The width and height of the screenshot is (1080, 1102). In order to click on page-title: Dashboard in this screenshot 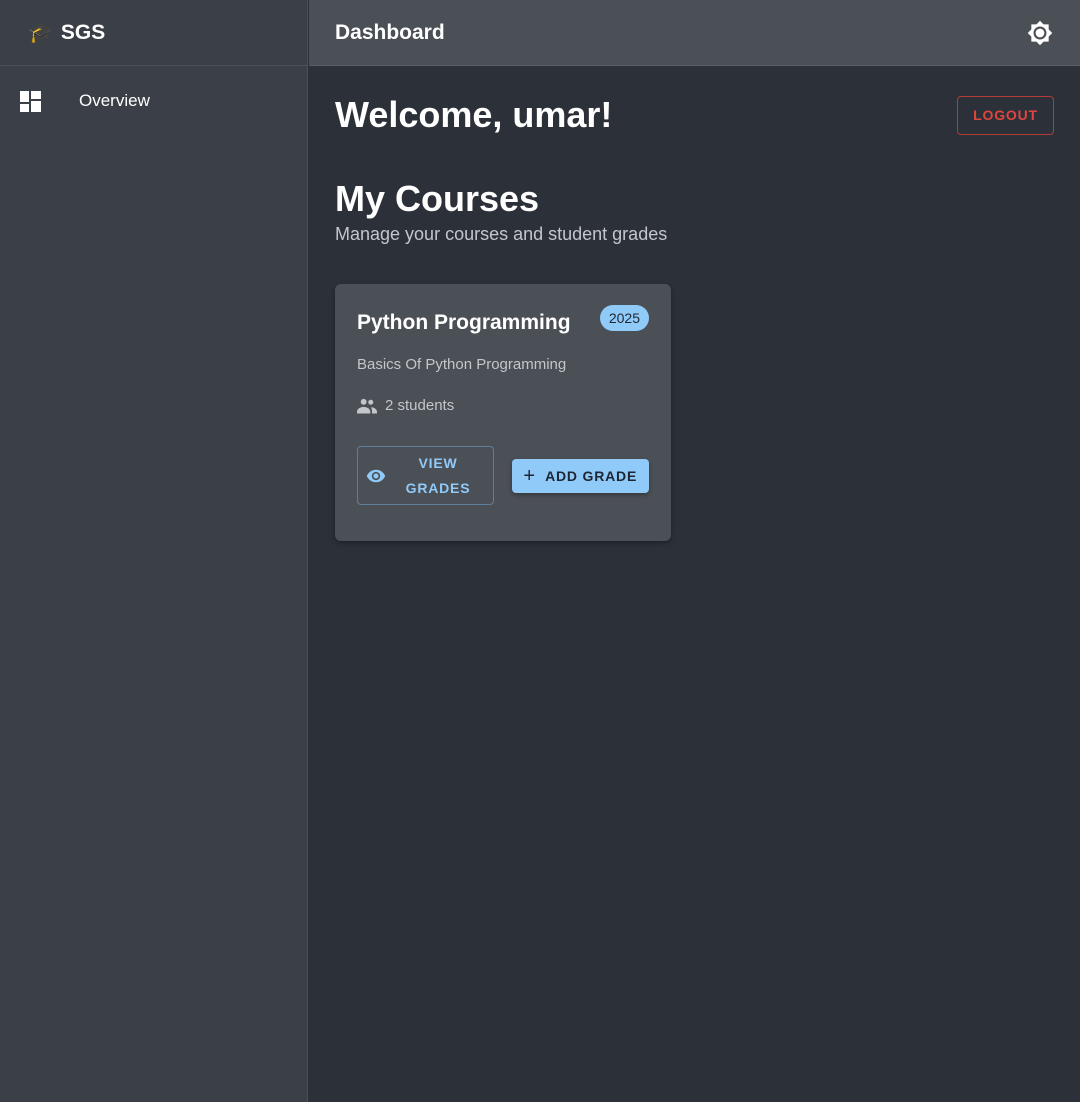, I will do `click(390, 32)`.